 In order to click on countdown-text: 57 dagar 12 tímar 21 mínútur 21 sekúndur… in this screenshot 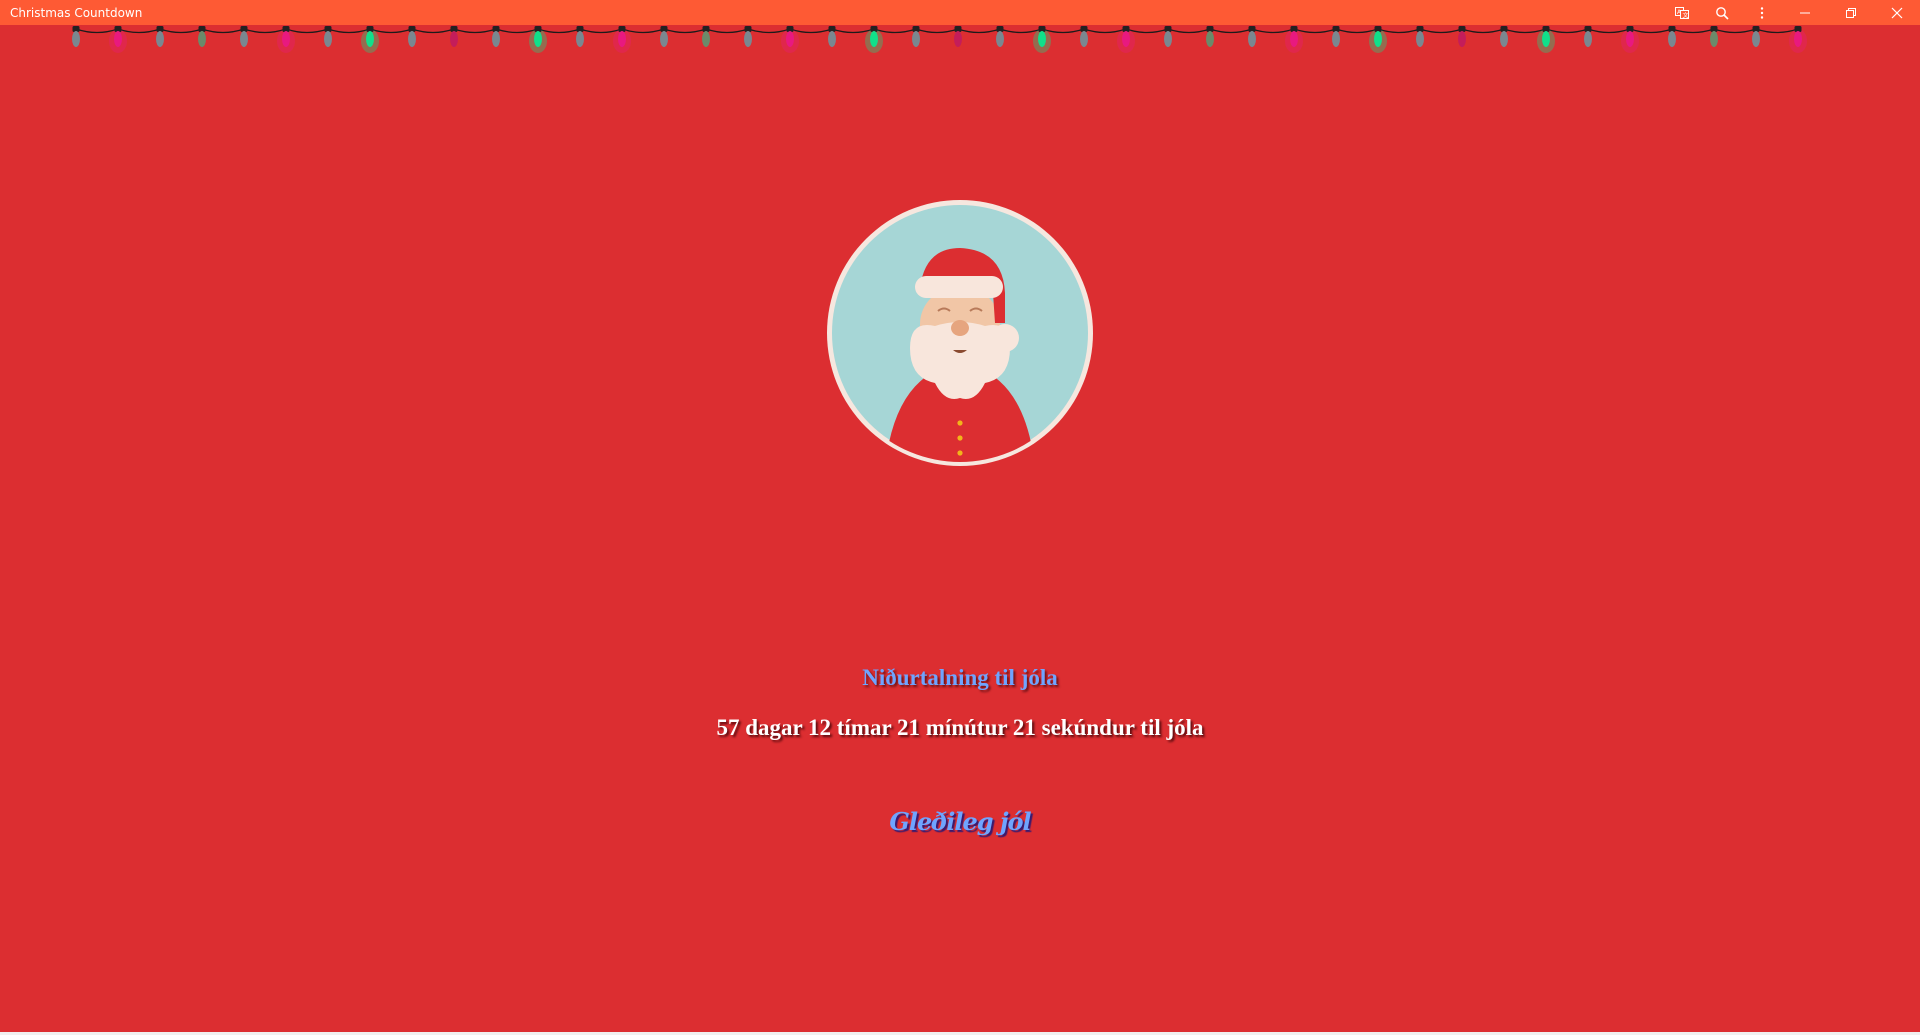, I will do `click(960, 727)`.